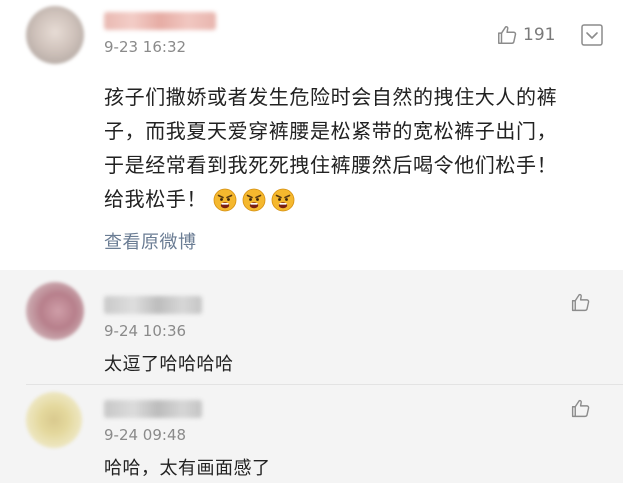 The image size is (623, 494). I want to click on comment-line-last: 给我松手！, so click(356, 202).